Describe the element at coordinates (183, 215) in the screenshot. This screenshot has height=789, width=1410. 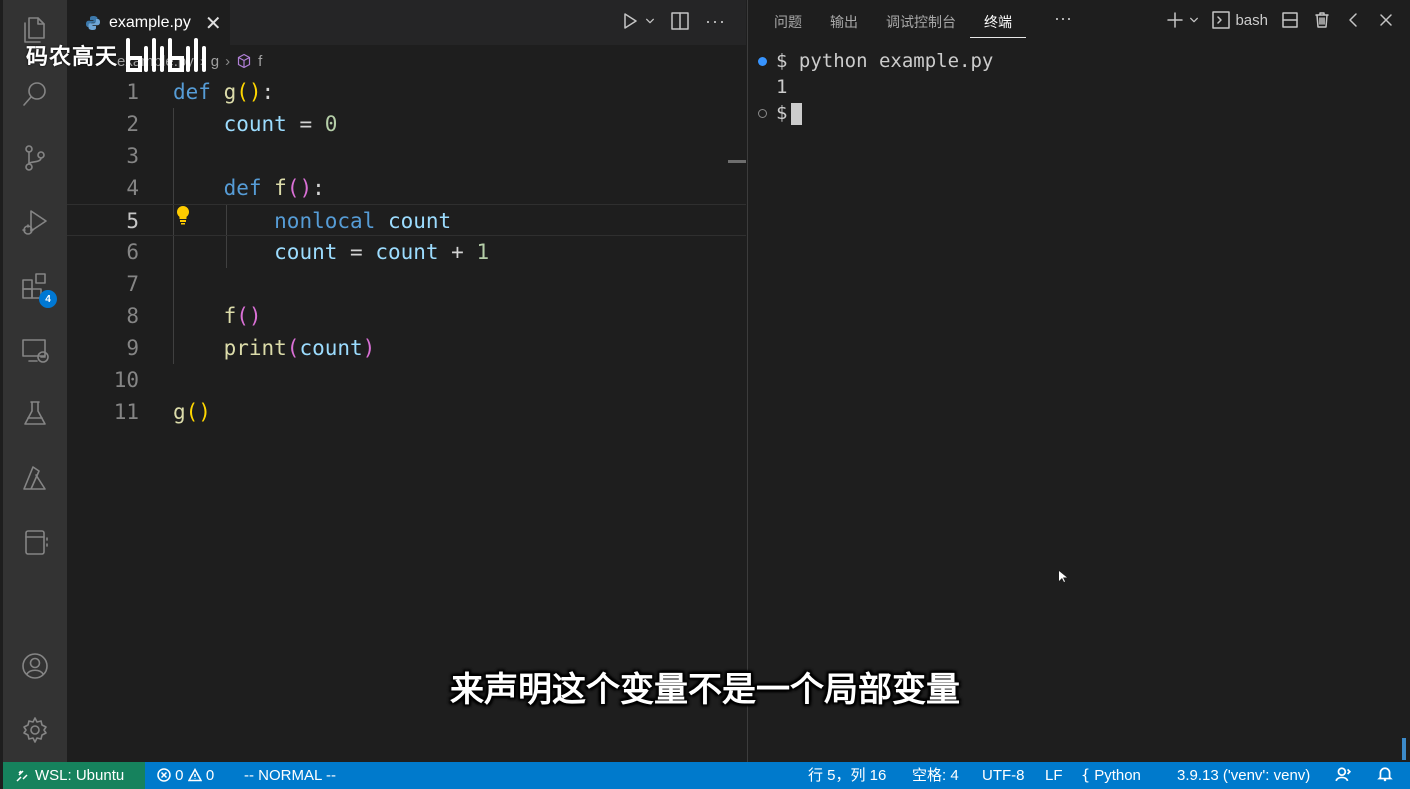
I see `lightbulb-icon` at that location.